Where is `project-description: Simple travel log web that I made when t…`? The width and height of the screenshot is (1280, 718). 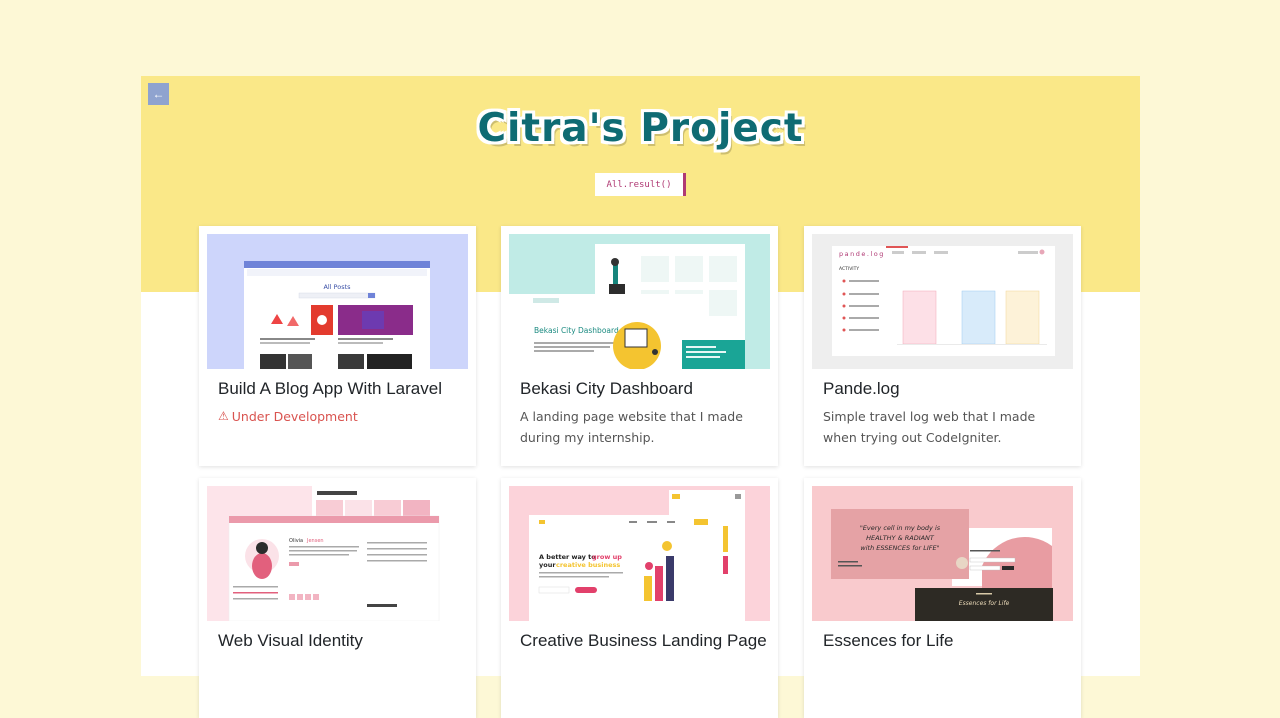 project-description: Simple travel log web that I made when t… is located at coordinates (929, 427).